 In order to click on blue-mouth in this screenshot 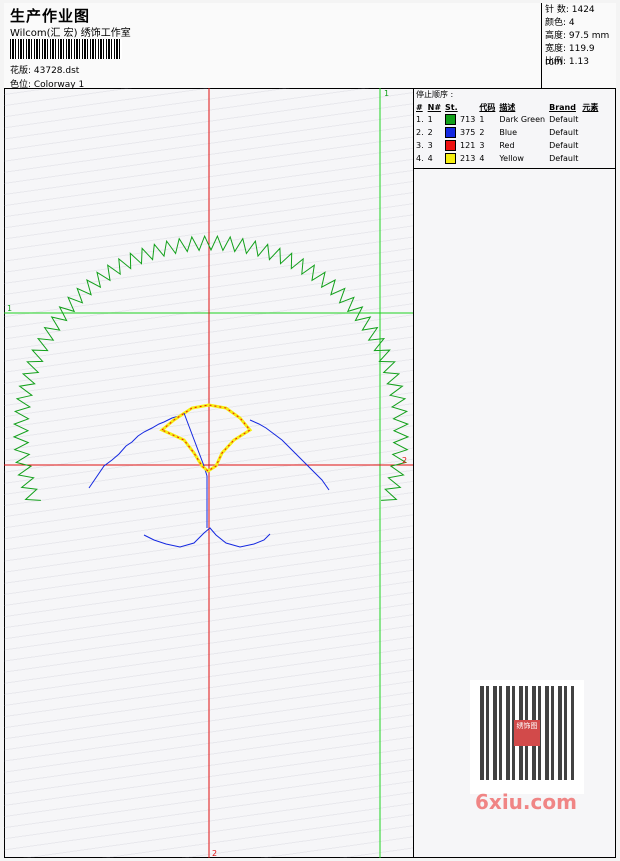, I will do `click(207, 537)`.